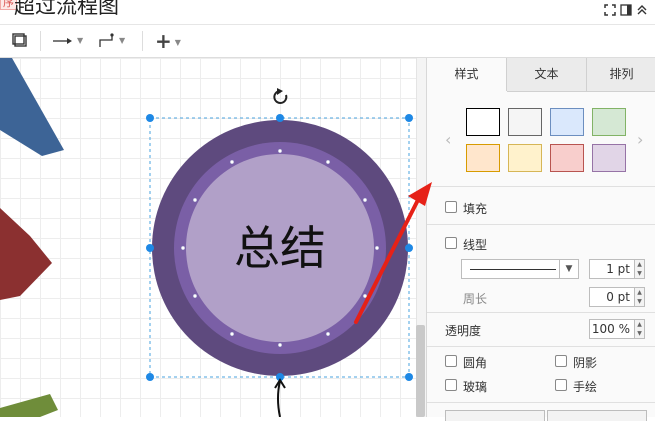  Describe the element at coordinates (20, 41) in the screenshot. I see `page-view-icon` at that location.